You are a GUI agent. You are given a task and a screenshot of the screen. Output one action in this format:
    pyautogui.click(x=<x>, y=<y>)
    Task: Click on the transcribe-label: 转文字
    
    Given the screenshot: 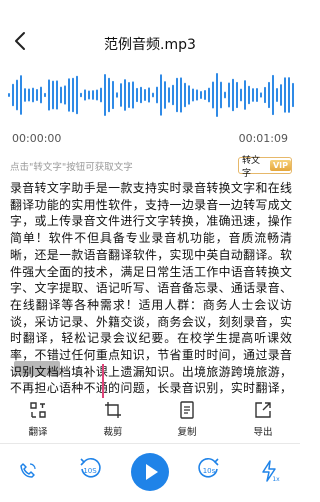 What is the action you would take?
    pyautogui.click(x=251, y=167)
    